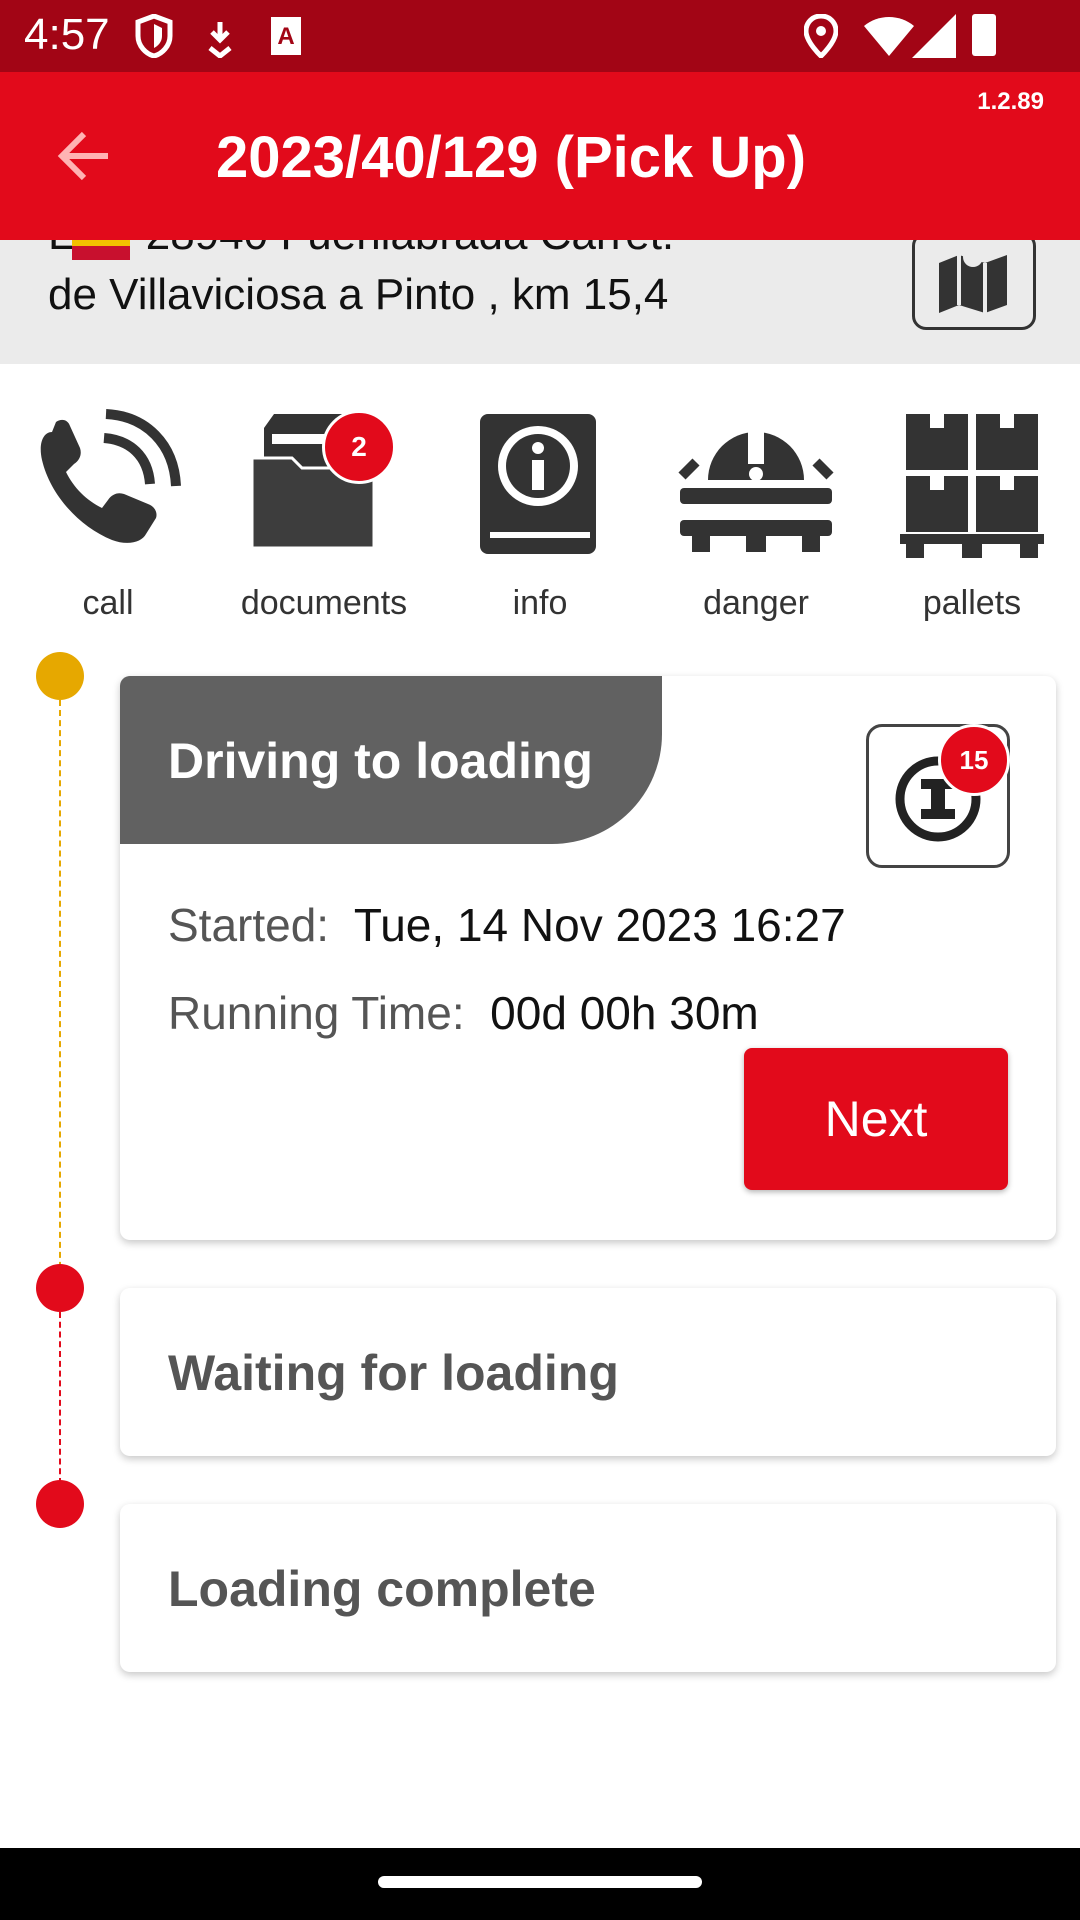 The image size is (1080, 1920). What do you see at coordinates (60, 676) in the screenshot?
I see `timeline-dot-active` at bounding box center [60, 676].